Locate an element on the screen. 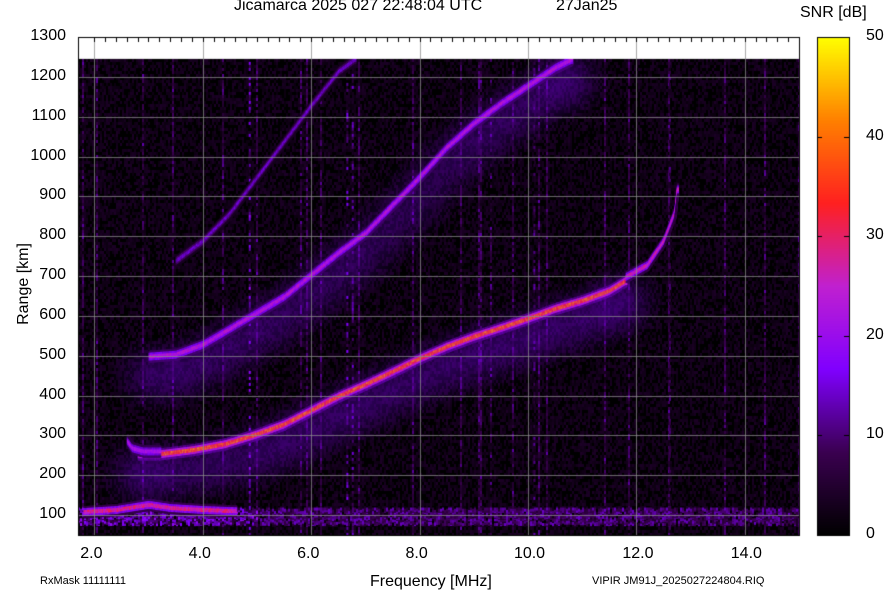  y-tick-label: 1200 is located at coordinates (48, 75).